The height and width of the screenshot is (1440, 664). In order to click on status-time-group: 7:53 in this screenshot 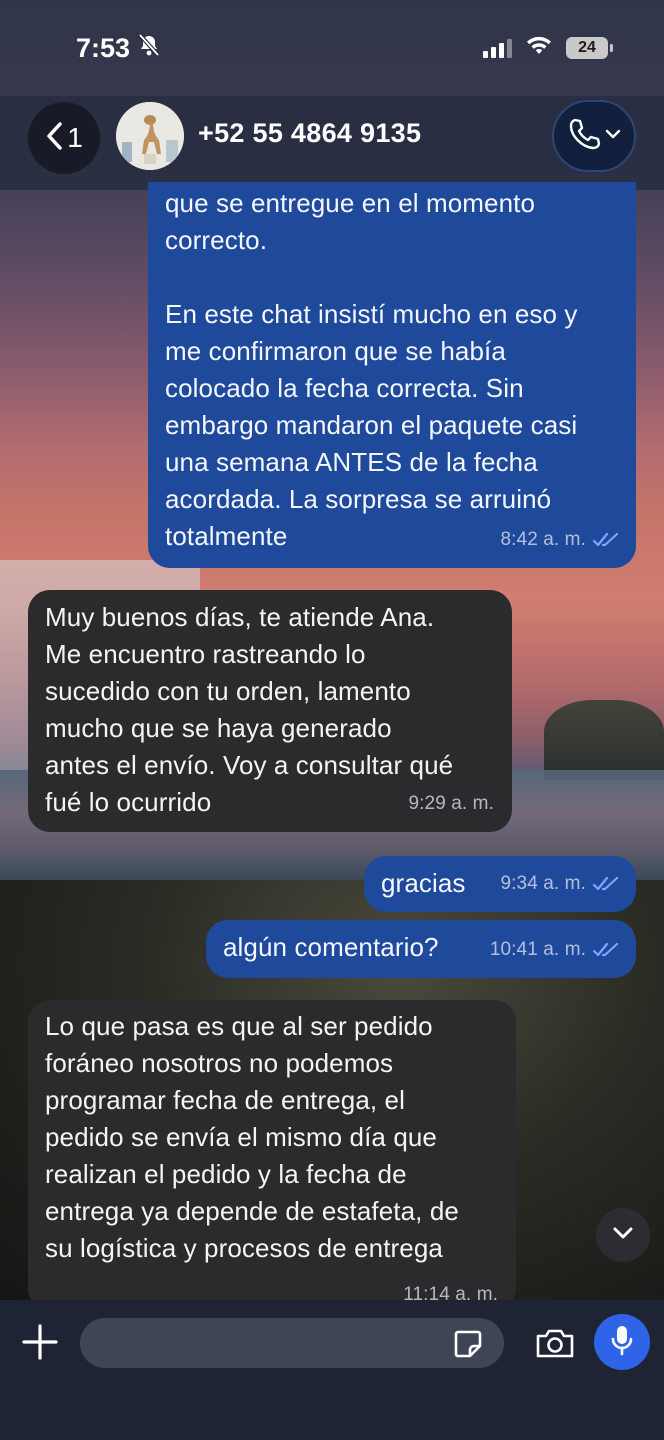, I will do `click(118, 48)`.